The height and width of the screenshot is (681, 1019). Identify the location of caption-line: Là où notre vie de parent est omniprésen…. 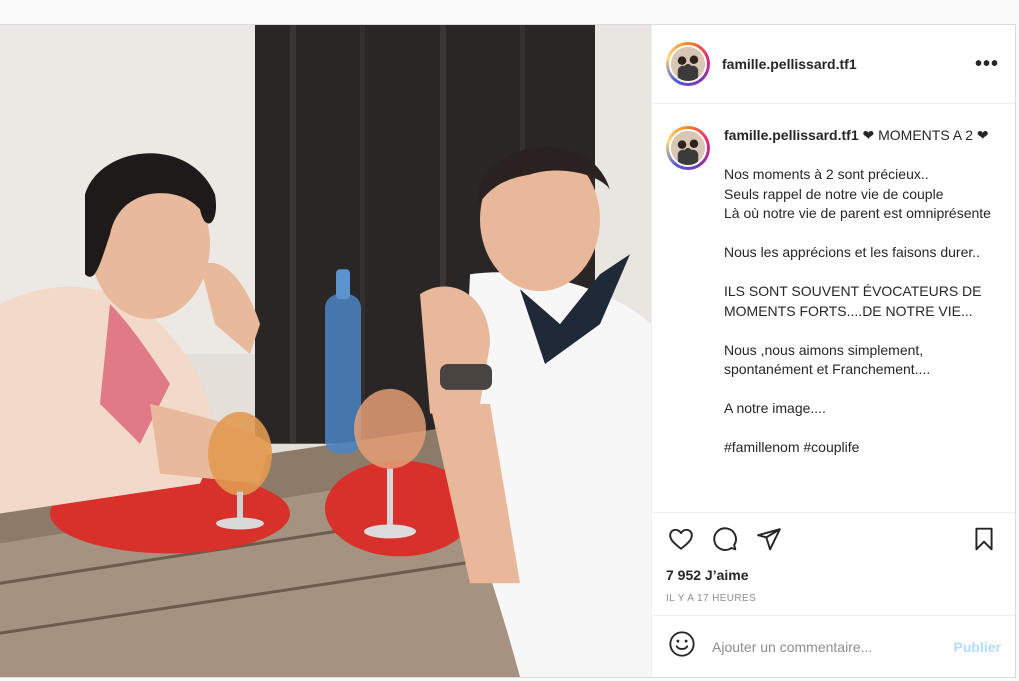
(857, 213).